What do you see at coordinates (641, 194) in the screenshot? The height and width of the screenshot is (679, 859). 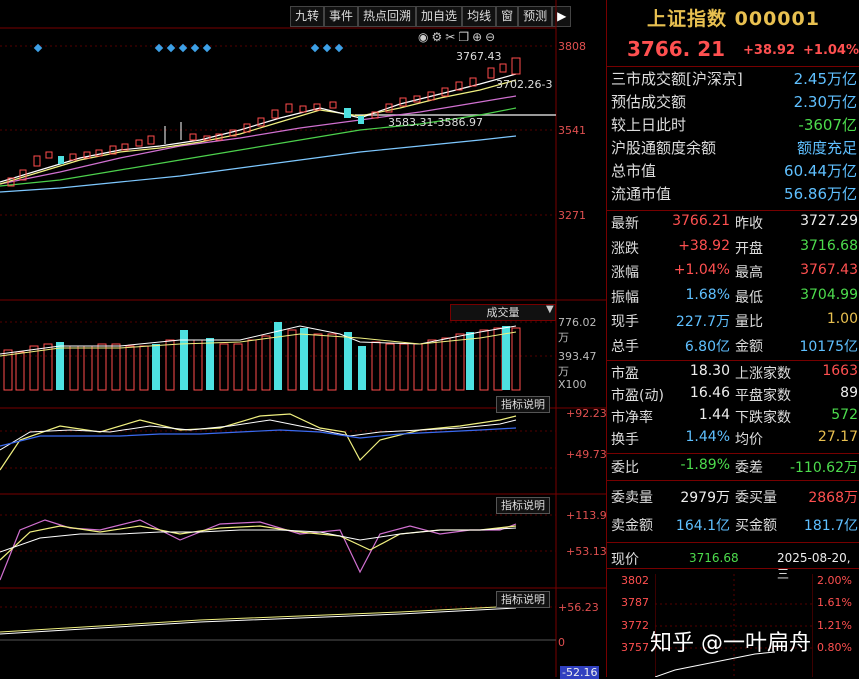 I see `stat-label: 流通市值` at bounding box center [641, 194].